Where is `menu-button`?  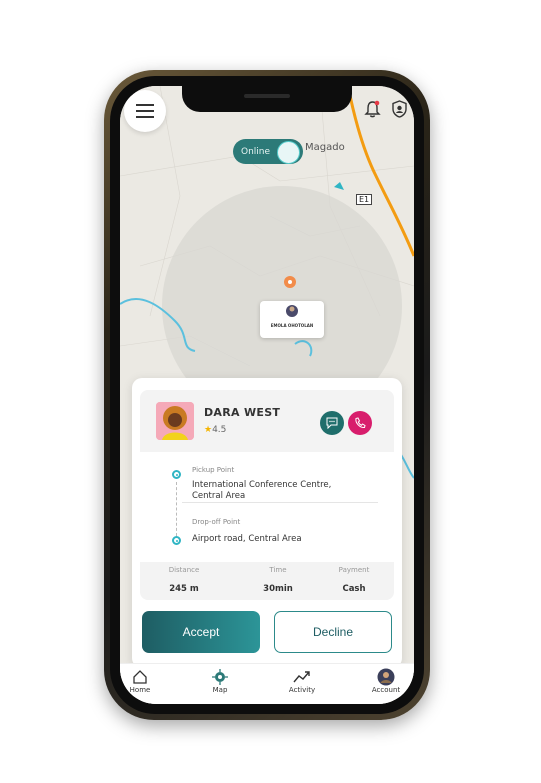 menu-button is located at coordinates (145, 111).